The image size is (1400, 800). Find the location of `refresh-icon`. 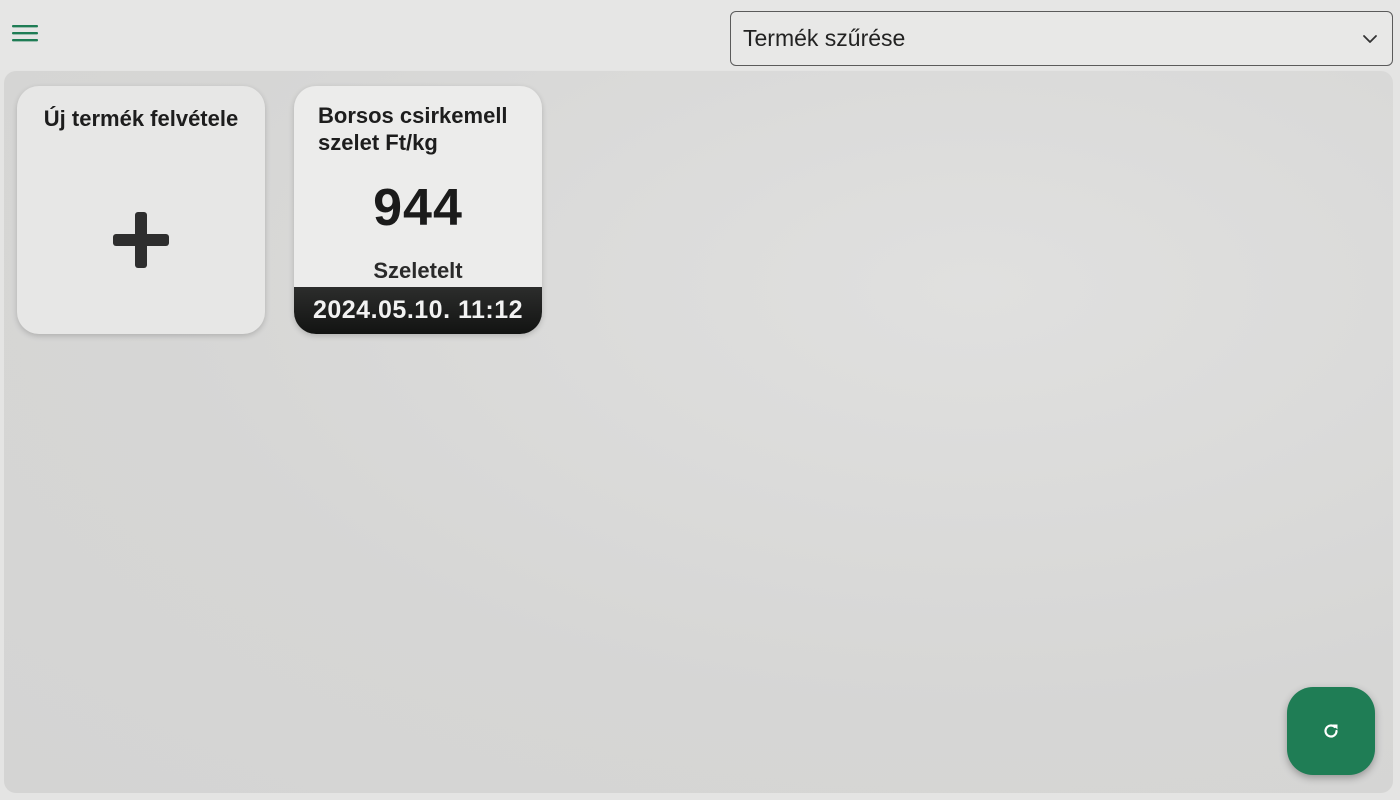

refresh-icon is located at coordinates (1331, 731).